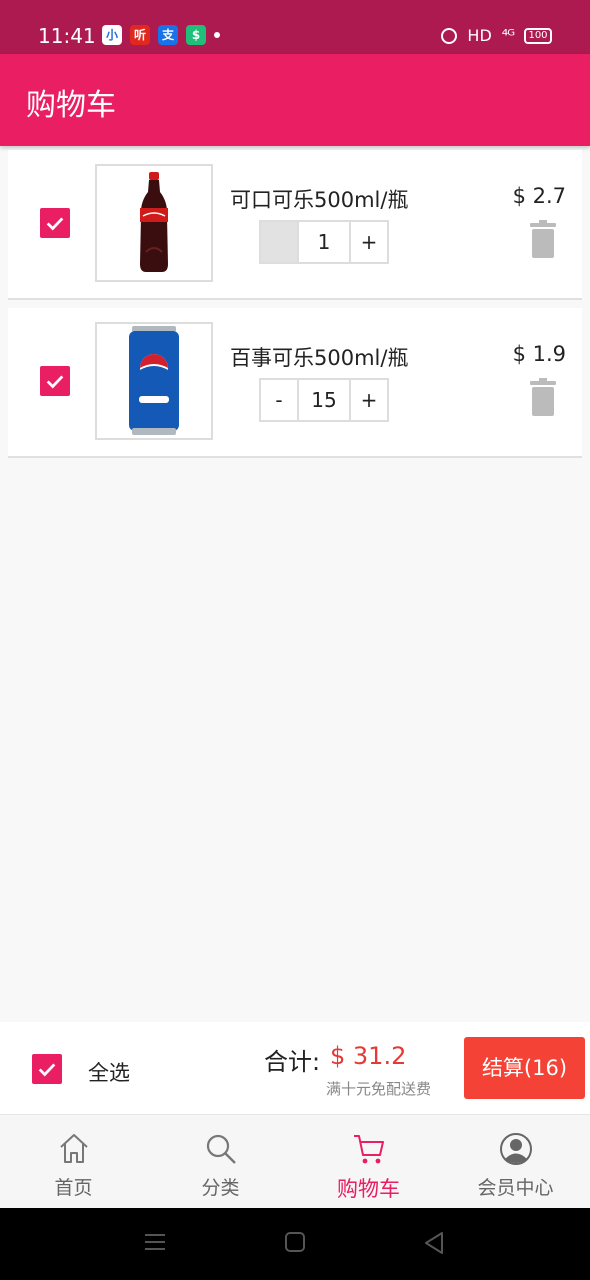  I want to click on pepsi-can-icon, so click(154, 380).